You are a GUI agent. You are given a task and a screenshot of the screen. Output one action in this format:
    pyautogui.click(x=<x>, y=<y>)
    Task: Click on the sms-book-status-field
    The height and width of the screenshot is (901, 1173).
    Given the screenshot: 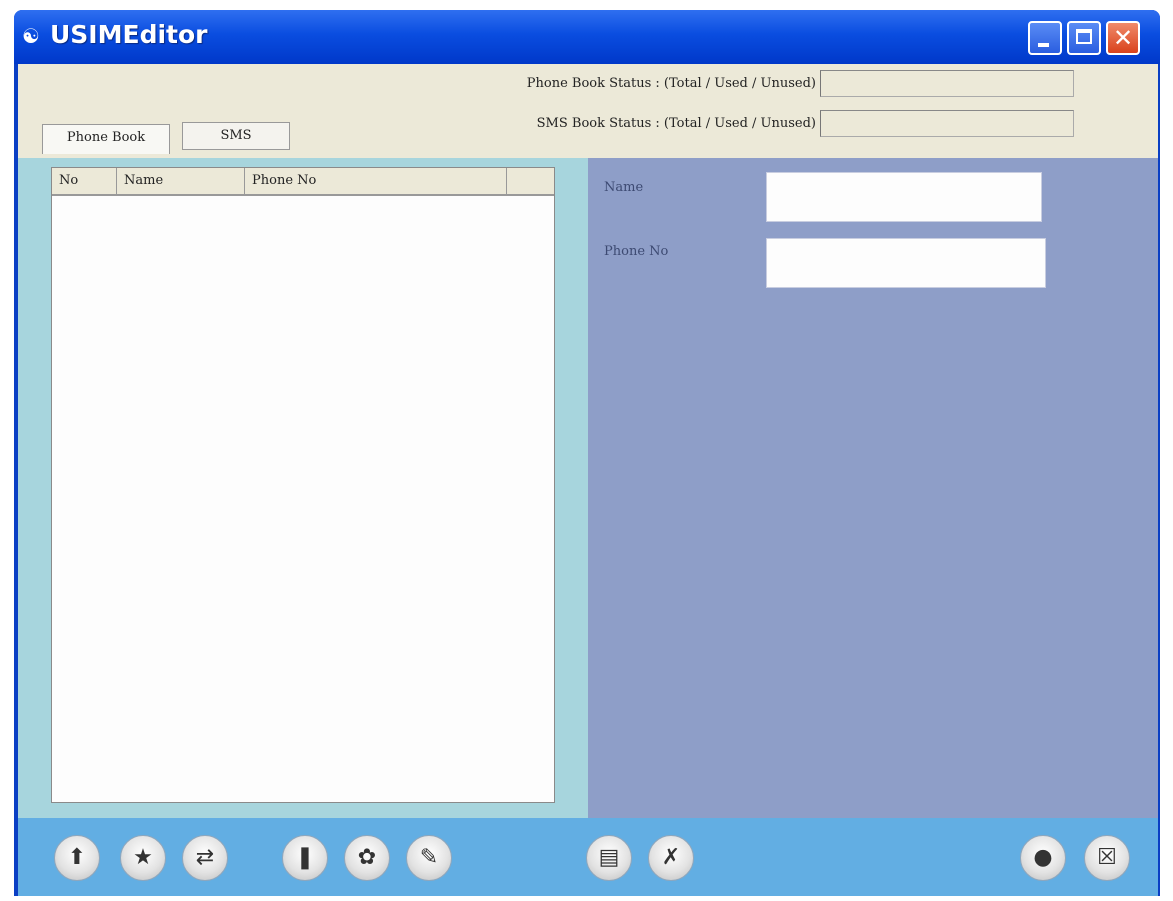 What is the action you would take?
    pyautogui.click(x=947, y=123)
    